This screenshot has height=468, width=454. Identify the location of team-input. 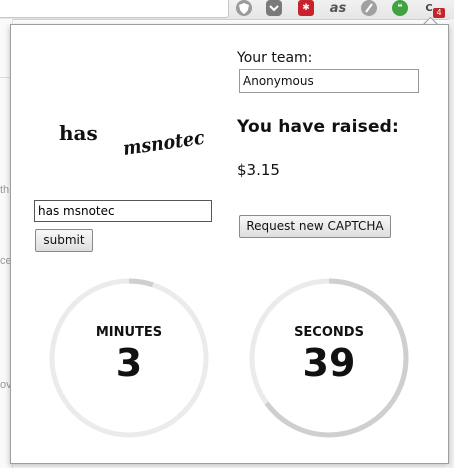
(329, 81).